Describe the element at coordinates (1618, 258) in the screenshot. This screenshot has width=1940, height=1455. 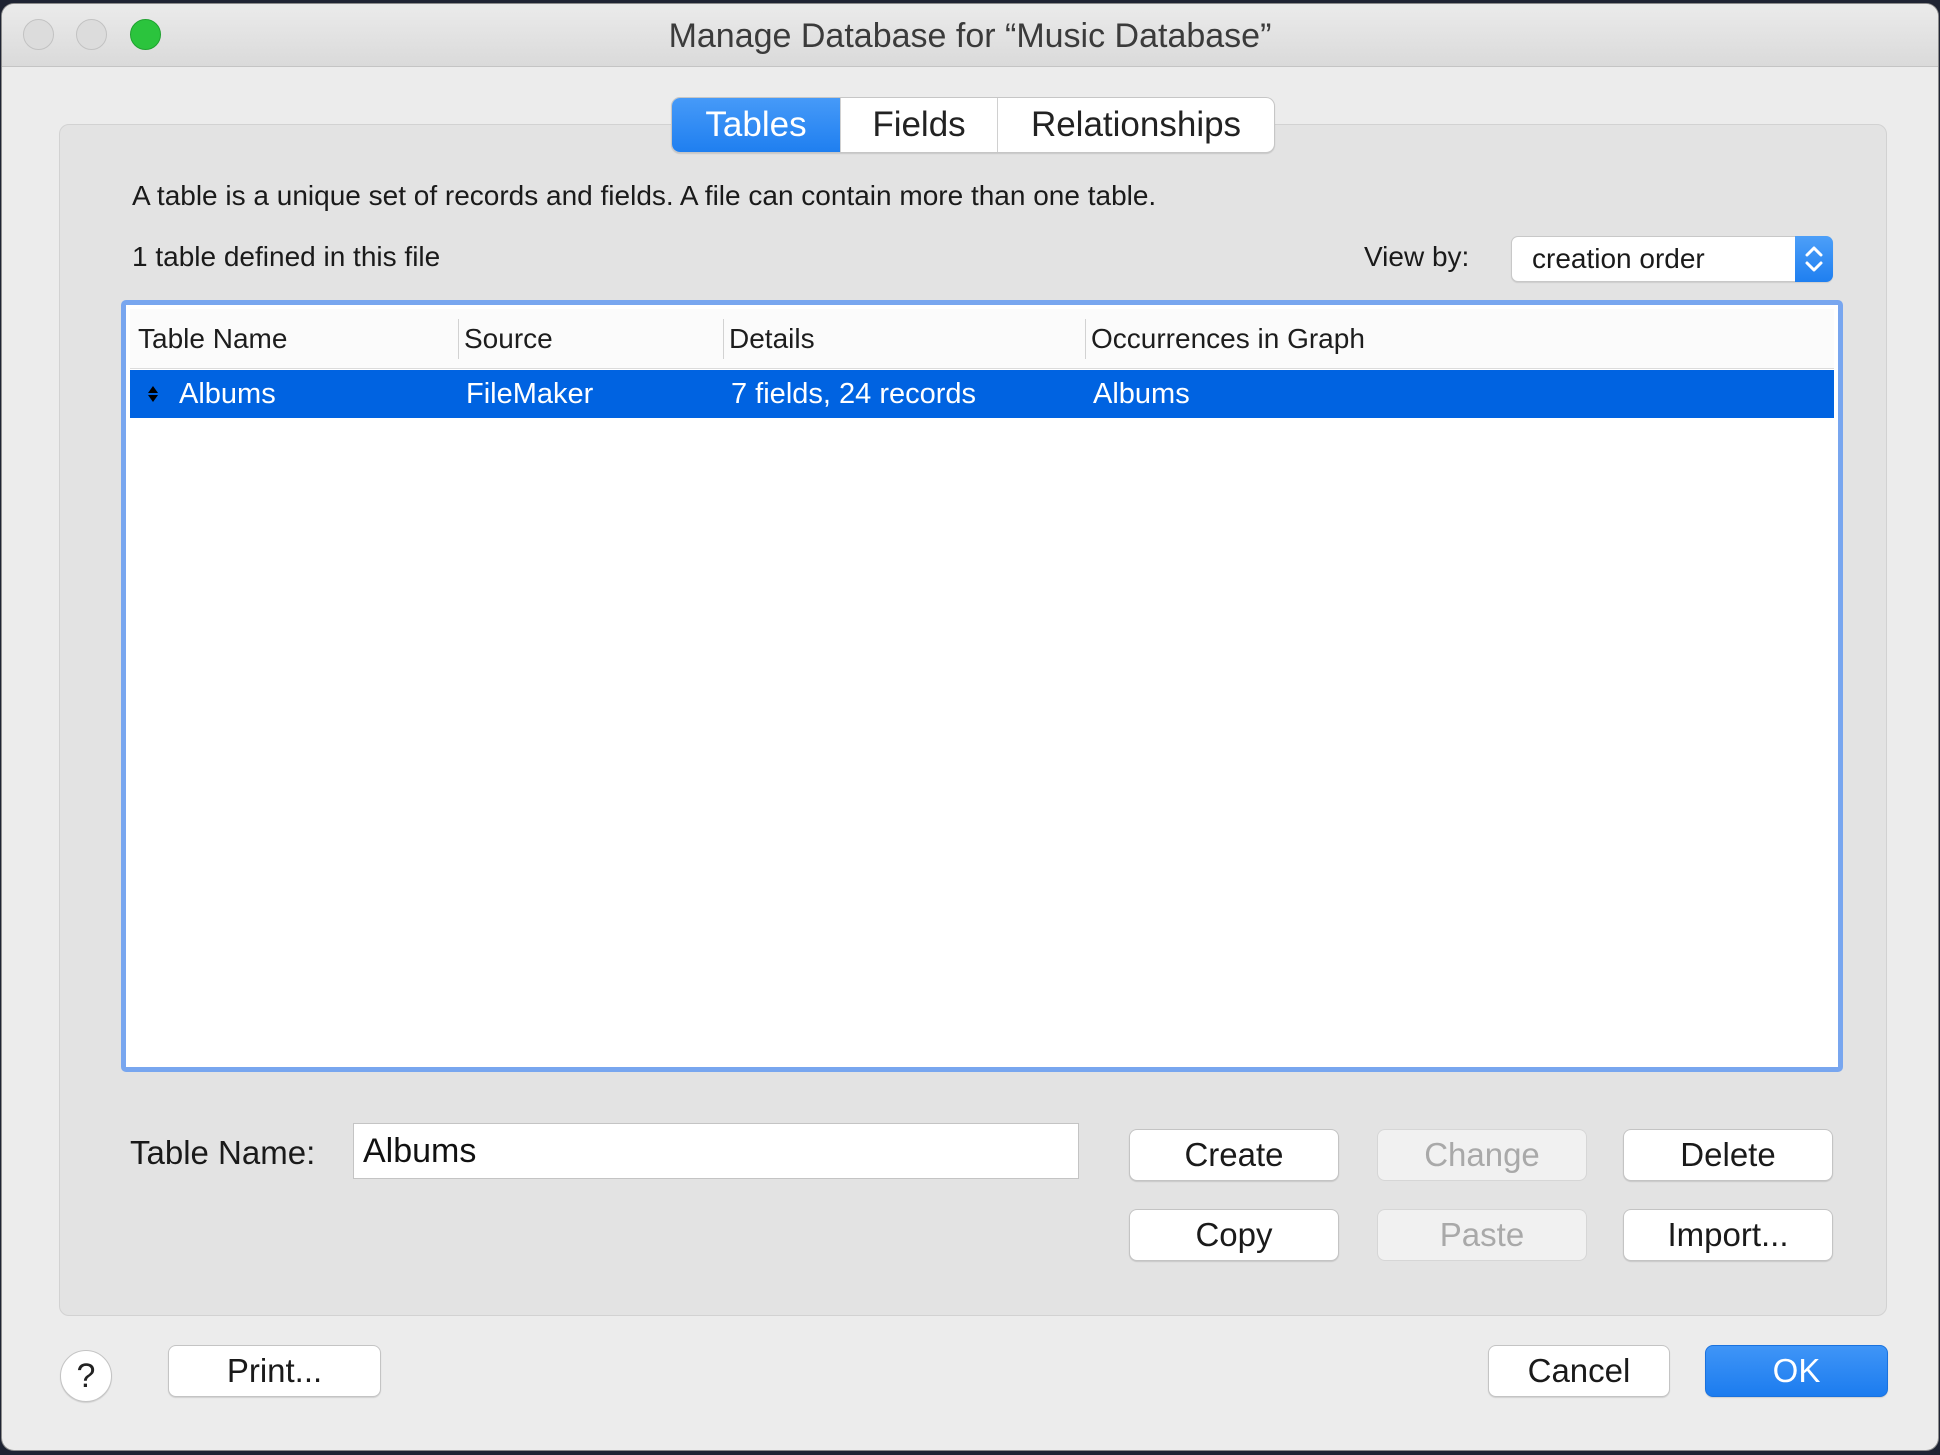
I see `view-by-value: creation order` at that location.